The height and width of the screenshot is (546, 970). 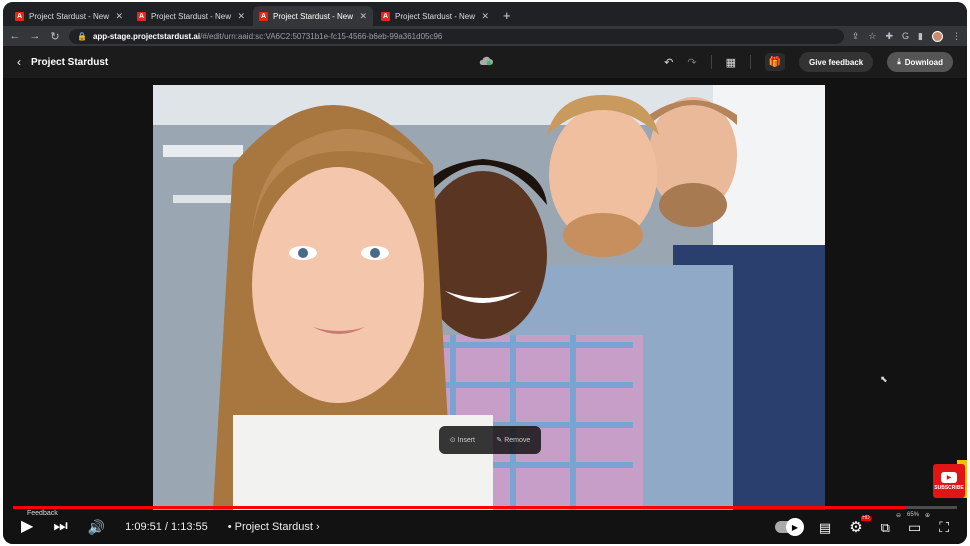 I want to click on header-actions: ↶ ↷ ▦ 🎁 Give feedback ⤓ Download, so click(x=808, y=62).